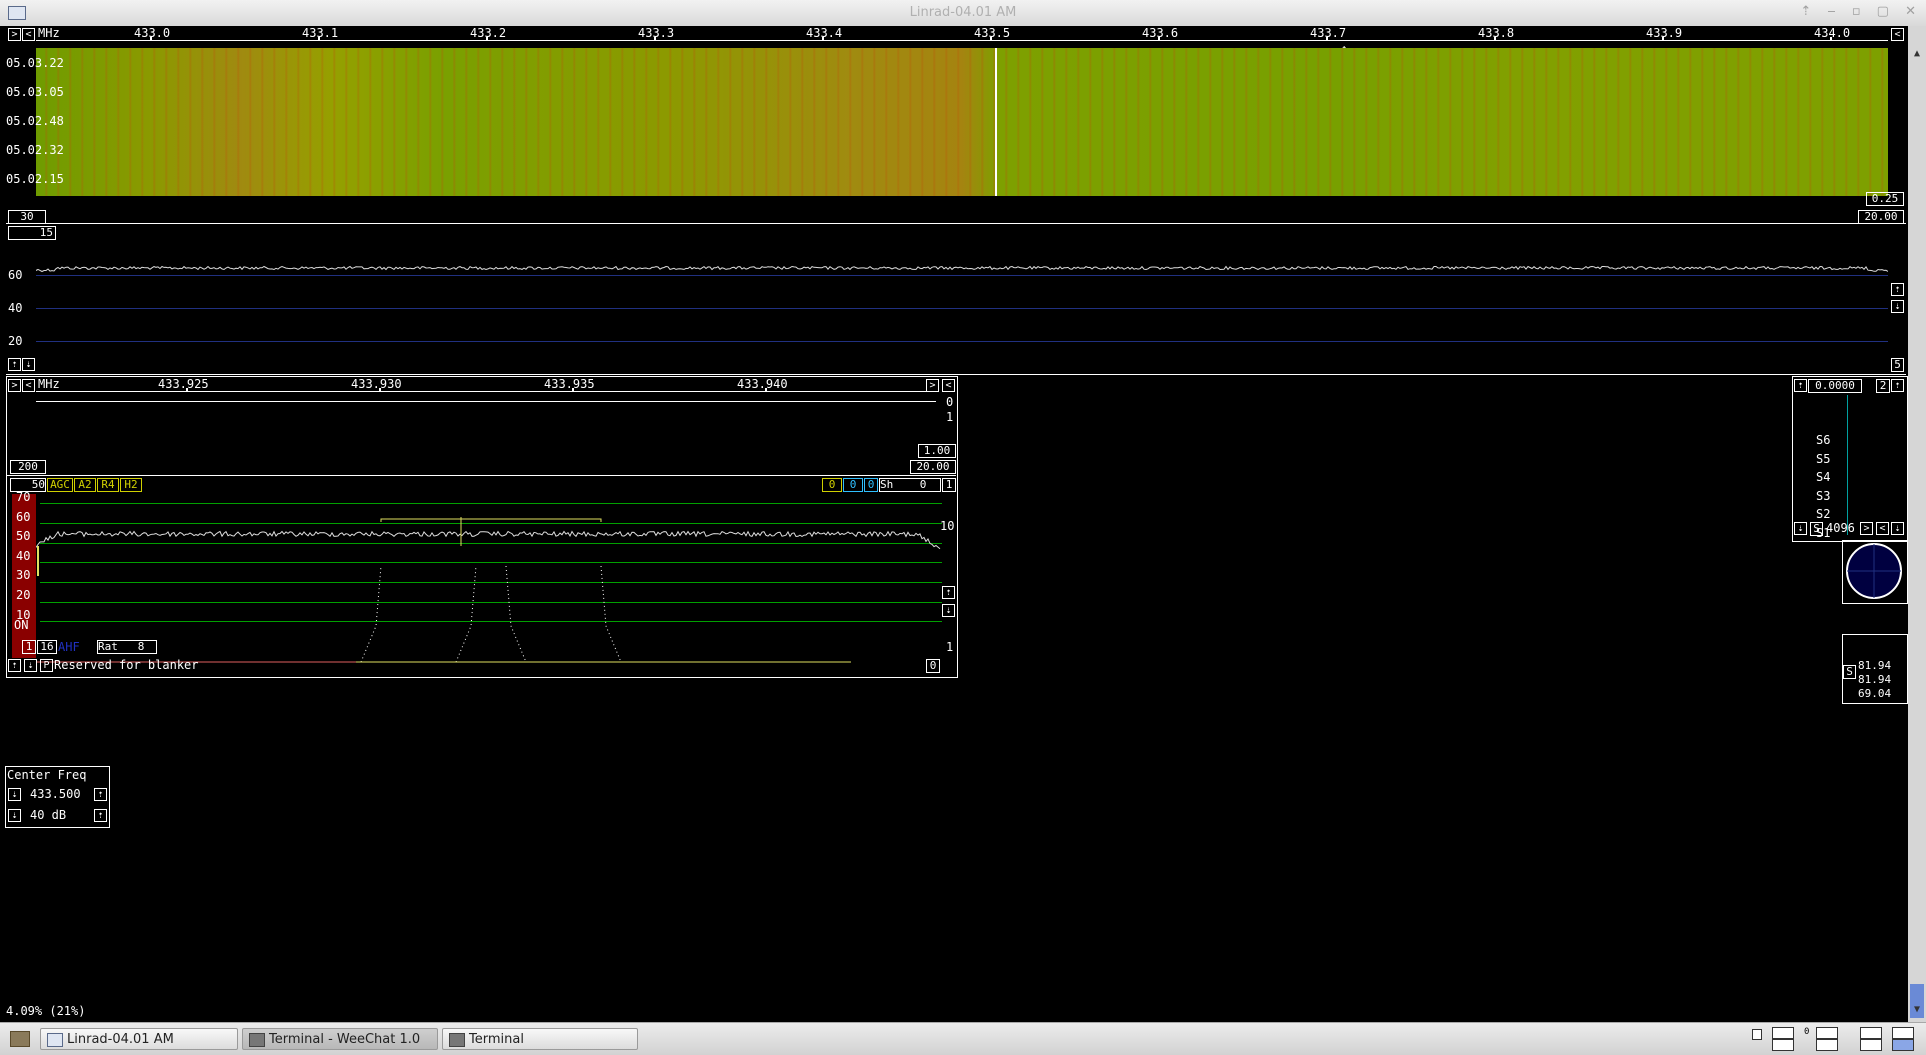 The image size is (1926, 1055). I want to click on baseband-box-16: 16, so click(47, 647).